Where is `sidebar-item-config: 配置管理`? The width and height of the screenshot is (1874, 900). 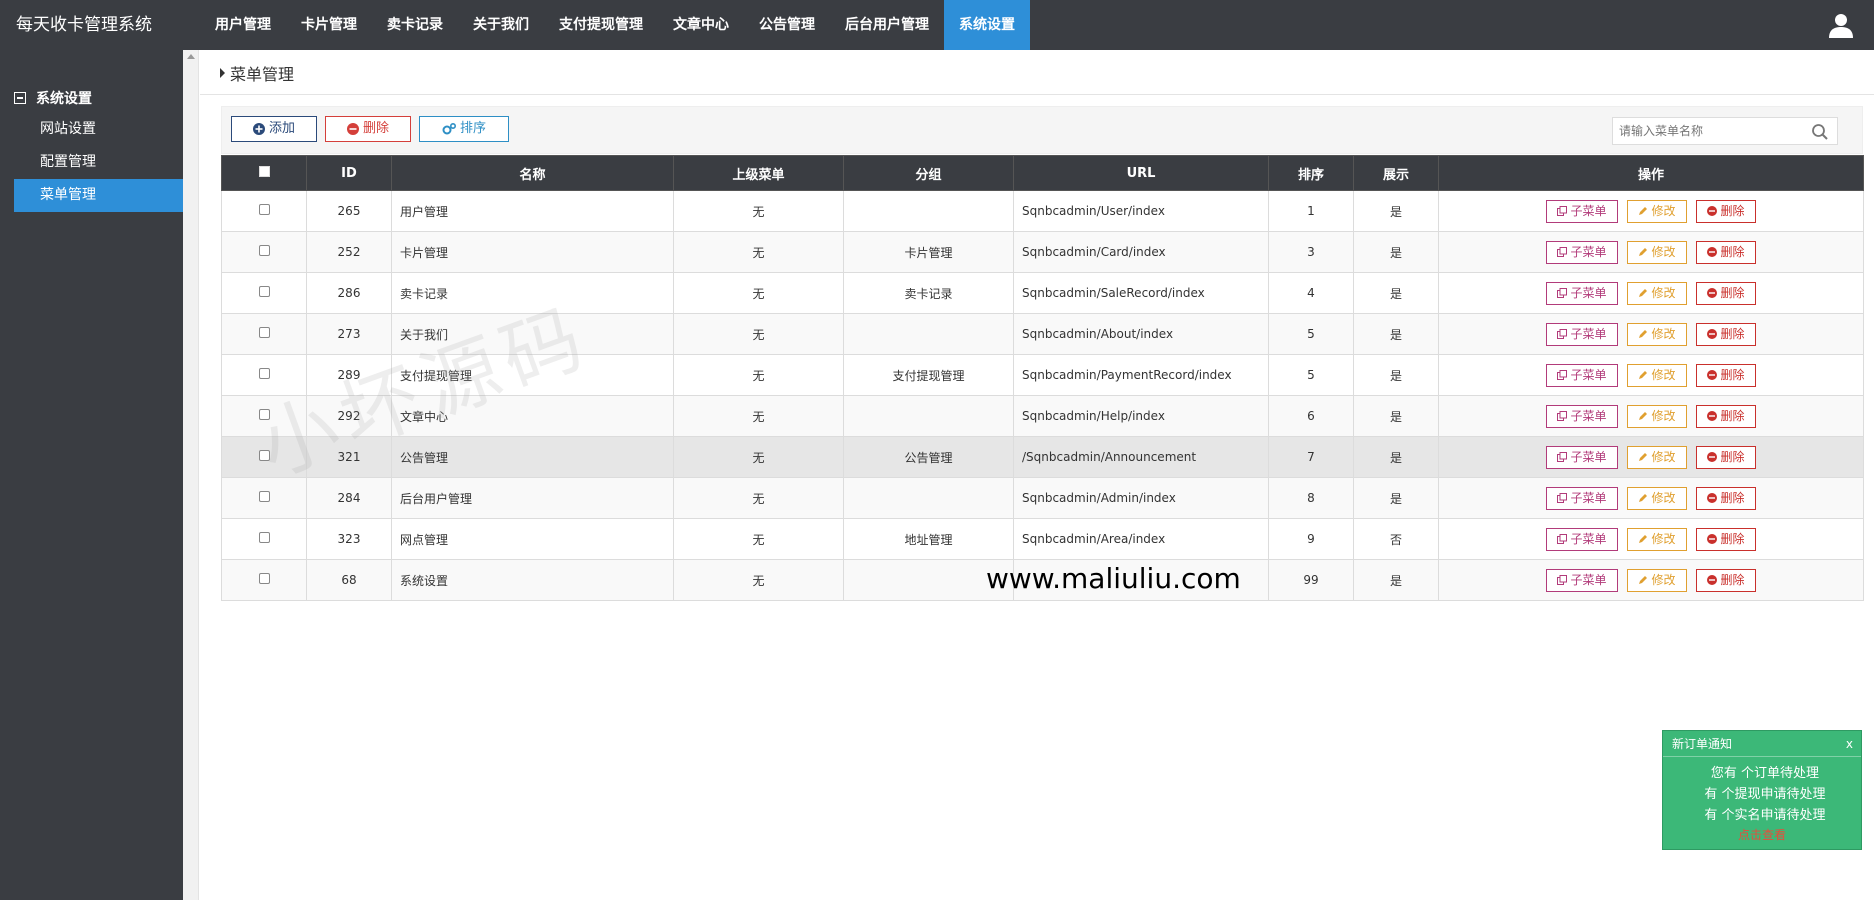 sidebar-item-config: 配置管理 is located at coordinates (98, 162).